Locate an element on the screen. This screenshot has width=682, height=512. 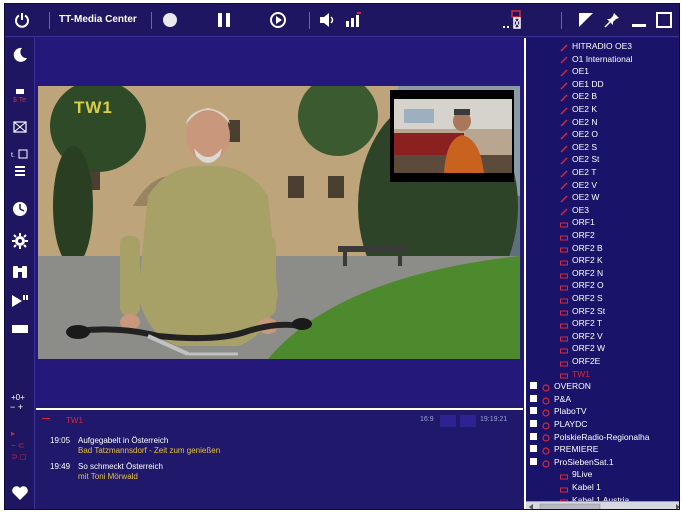
horizontal-scrollbar is located at coordinates (602, 505).